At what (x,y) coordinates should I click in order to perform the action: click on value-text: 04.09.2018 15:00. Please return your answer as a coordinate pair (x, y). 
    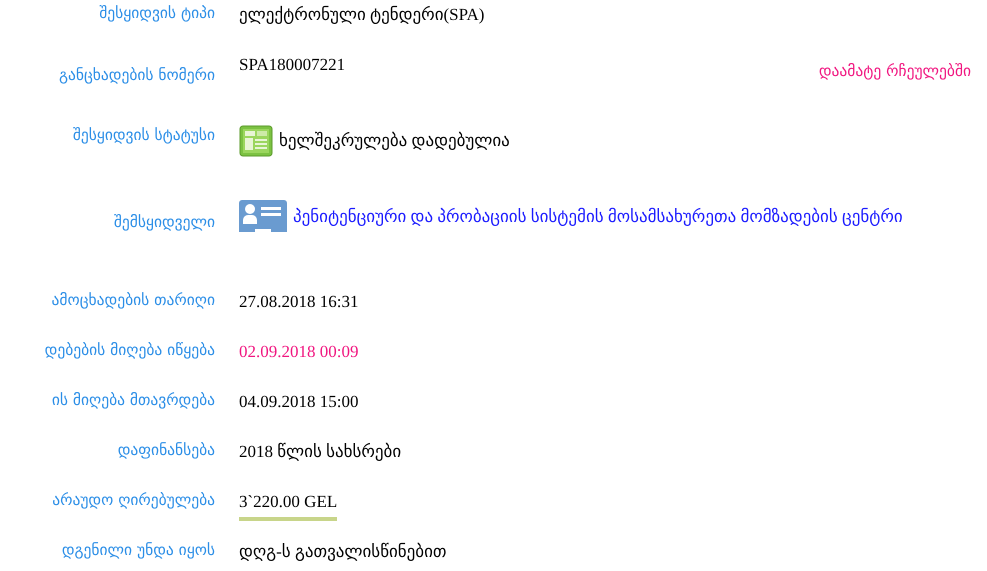
    Looking at the image, I should click on (298, 402).